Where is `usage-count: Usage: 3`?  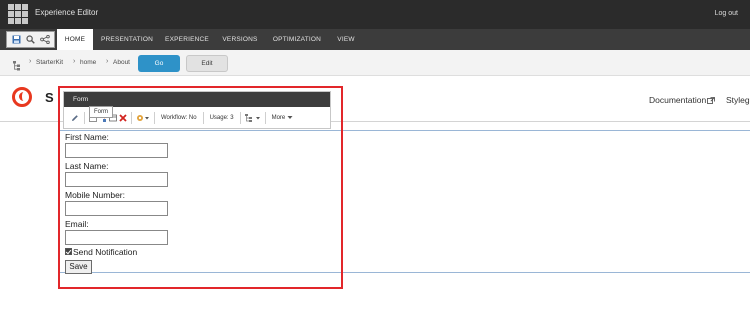 usage-count: Usage: 3 is located at coordinates (222, 117).